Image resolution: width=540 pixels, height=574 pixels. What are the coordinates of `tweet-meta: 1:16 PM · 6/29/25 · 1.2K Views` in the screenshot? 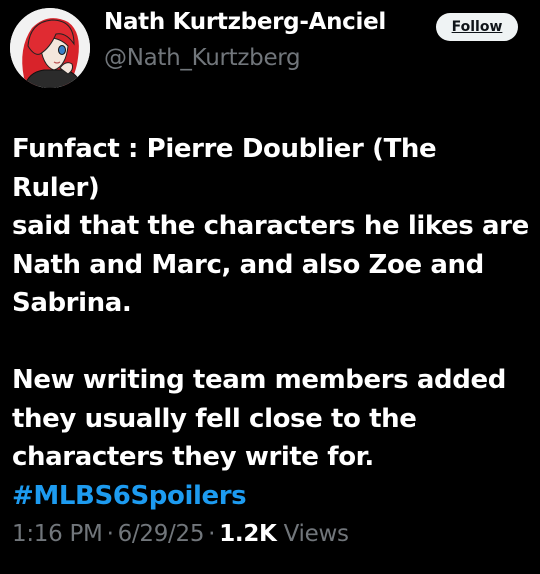 It's located at (180, 534).